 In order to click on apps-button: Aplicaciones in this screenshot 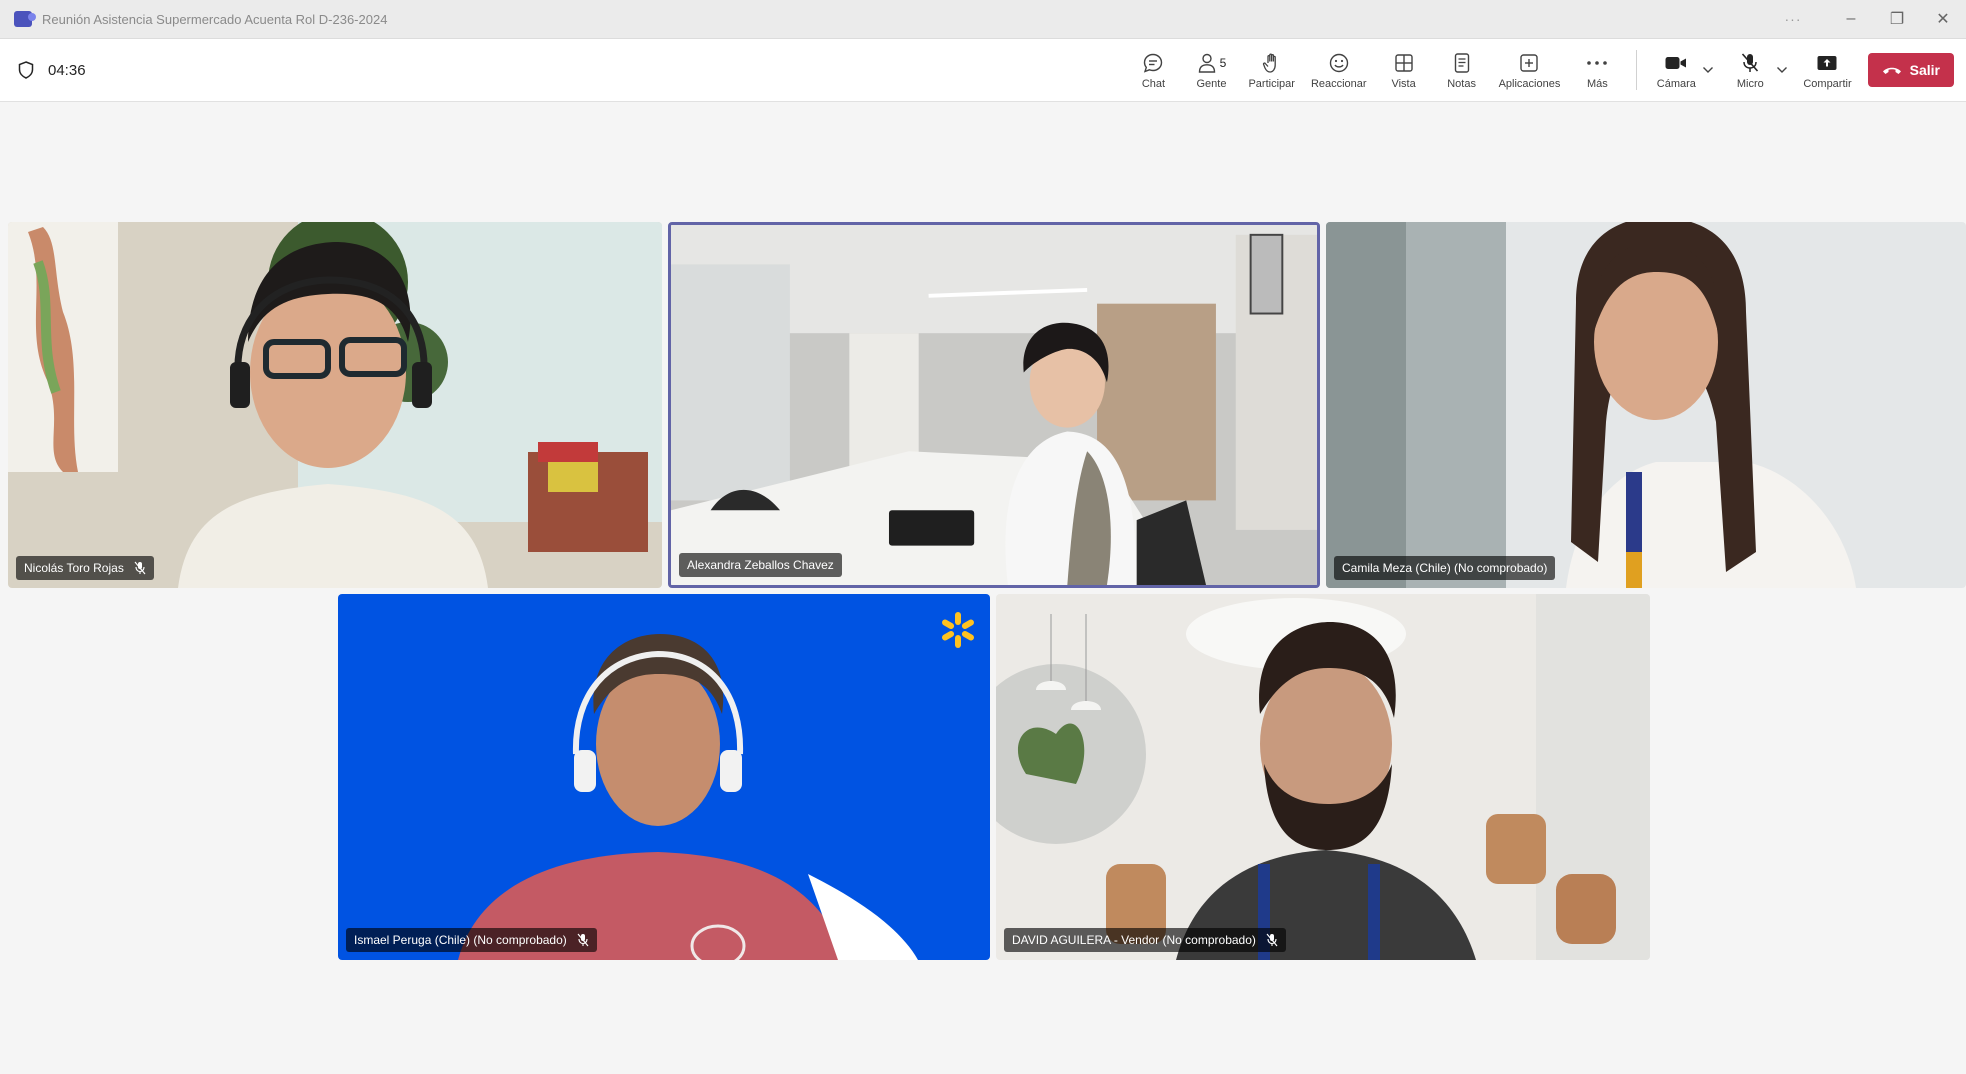, I will do `click(1530, 70)`.